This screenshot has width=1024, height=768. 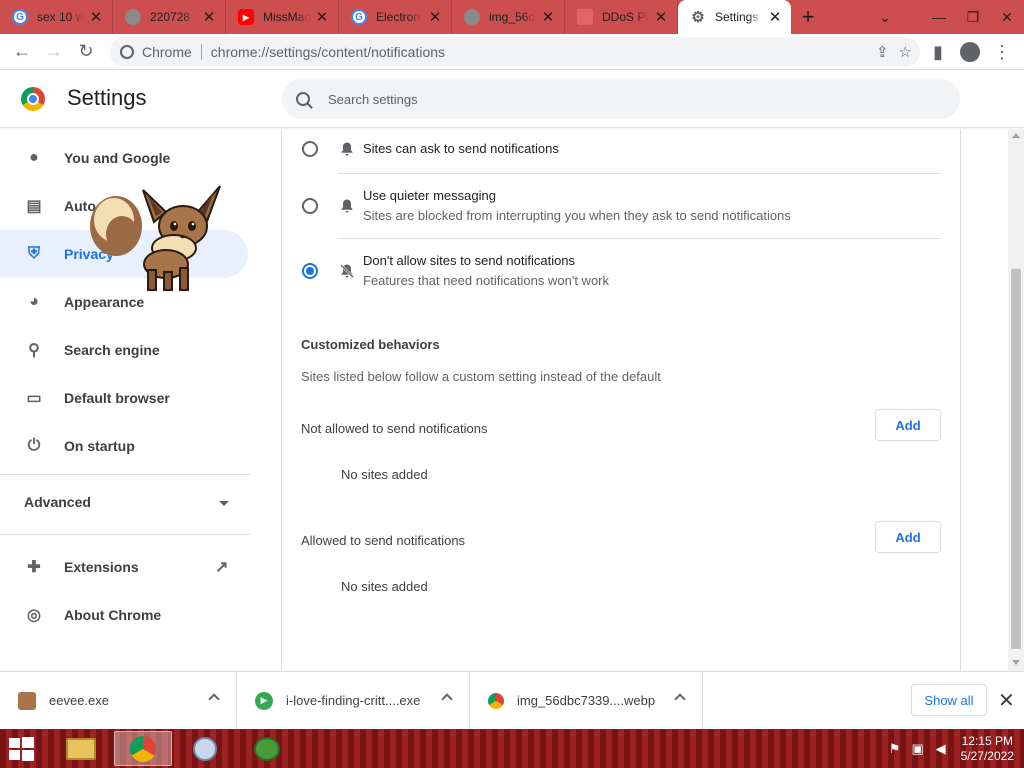 I want to click on advanced-toggle: Advanced, so click(x=57, y=502).